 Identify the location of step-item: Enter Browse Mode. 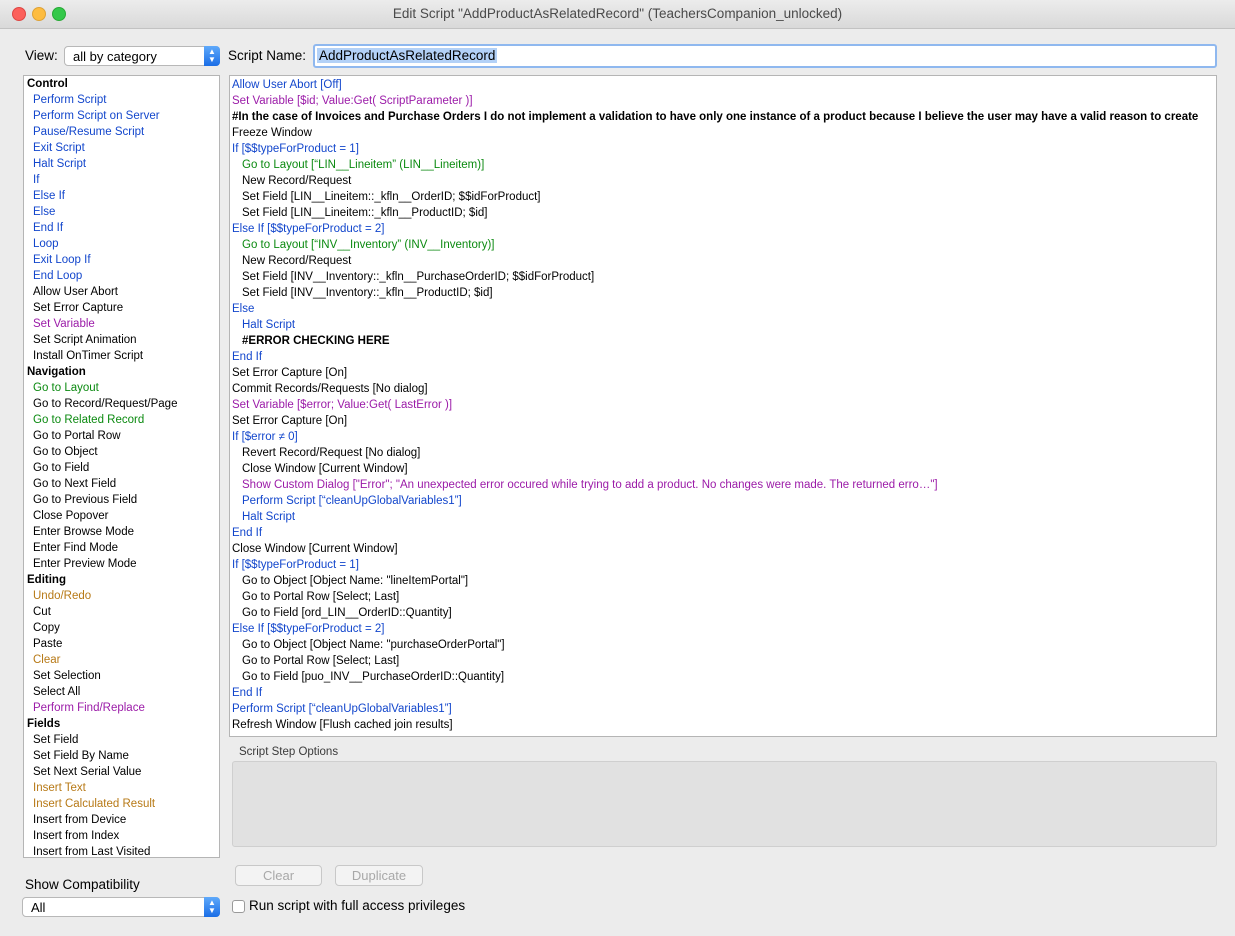
(121, 532).